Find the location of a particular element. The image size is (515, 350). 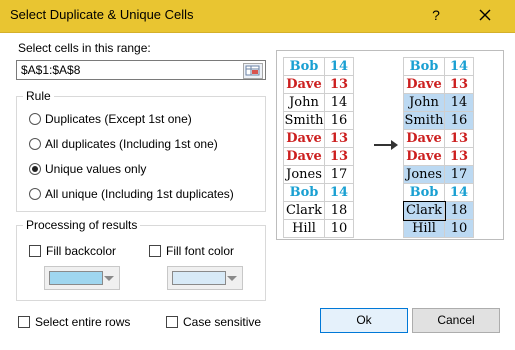

fill-backcolor-checkbox is located at coordinates (35, 251).